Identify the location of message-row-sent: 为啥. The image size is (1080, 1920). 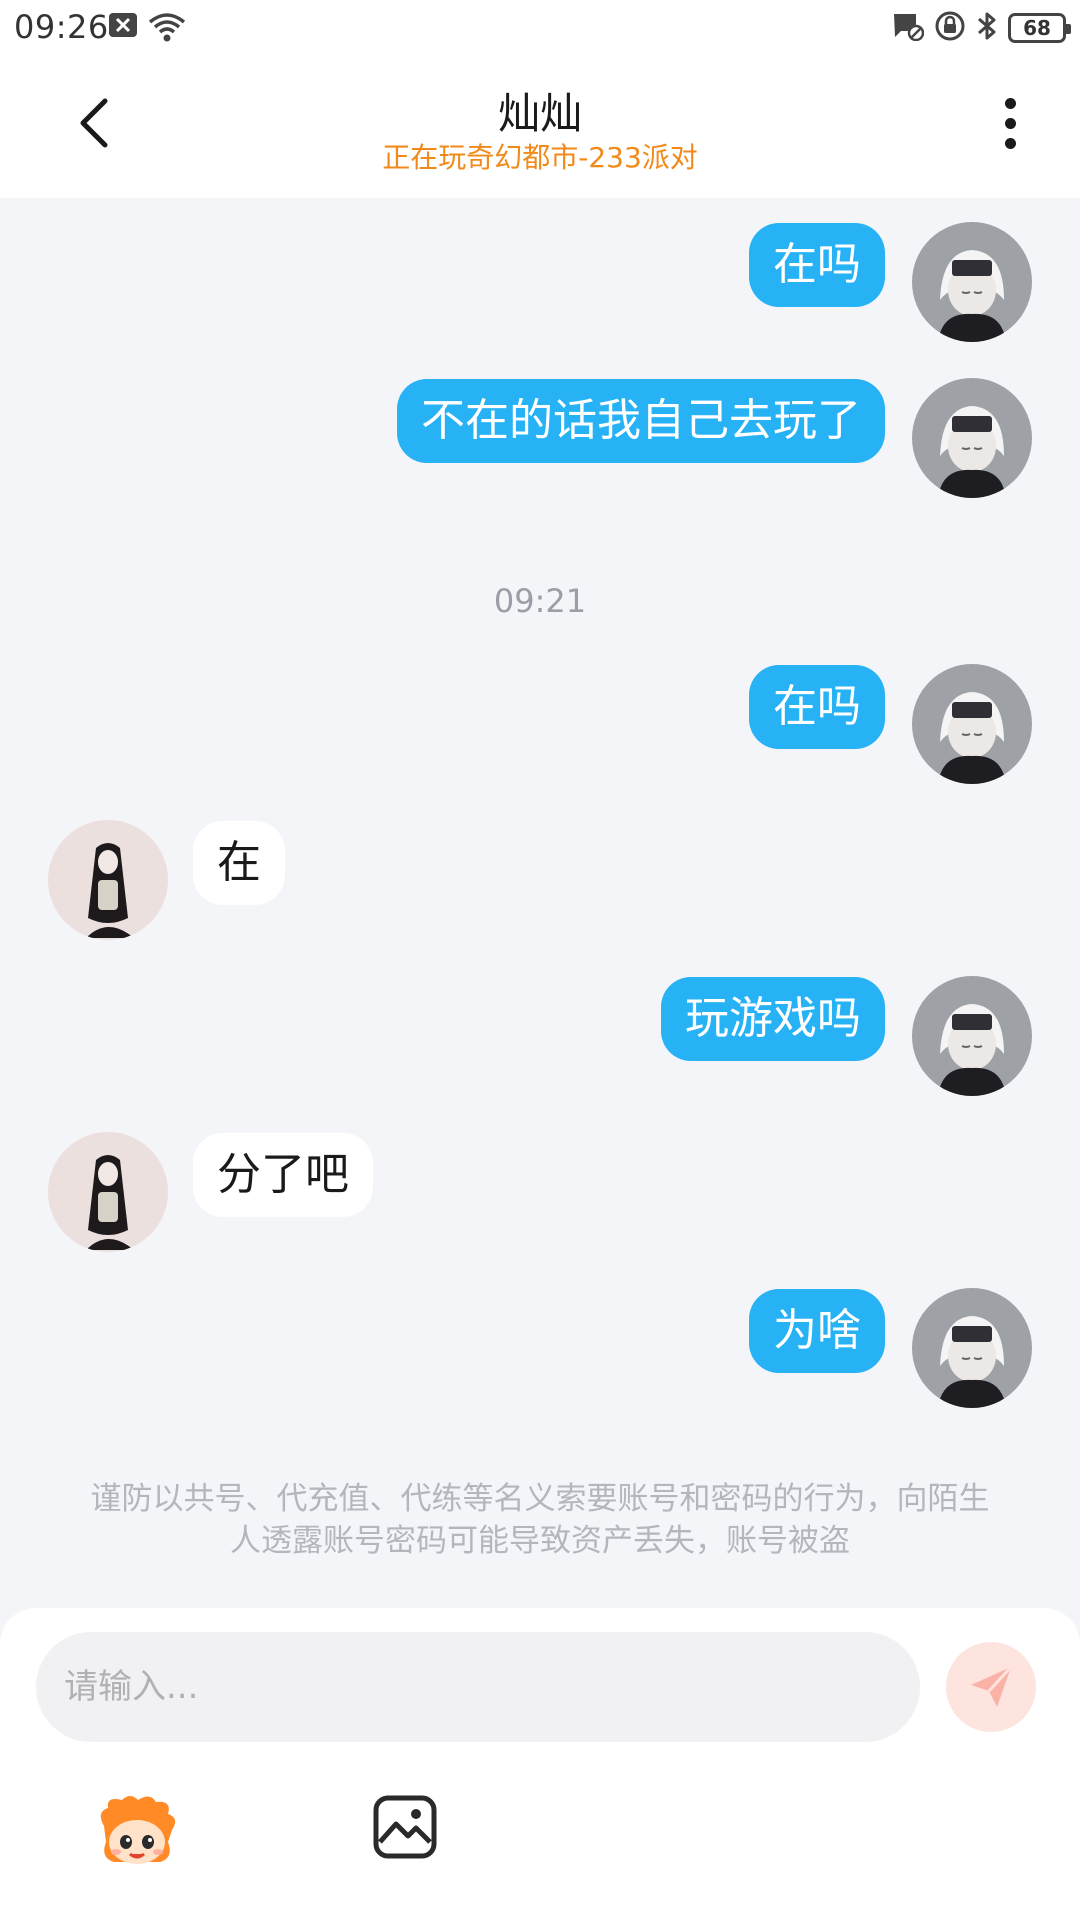
(540, 1350).